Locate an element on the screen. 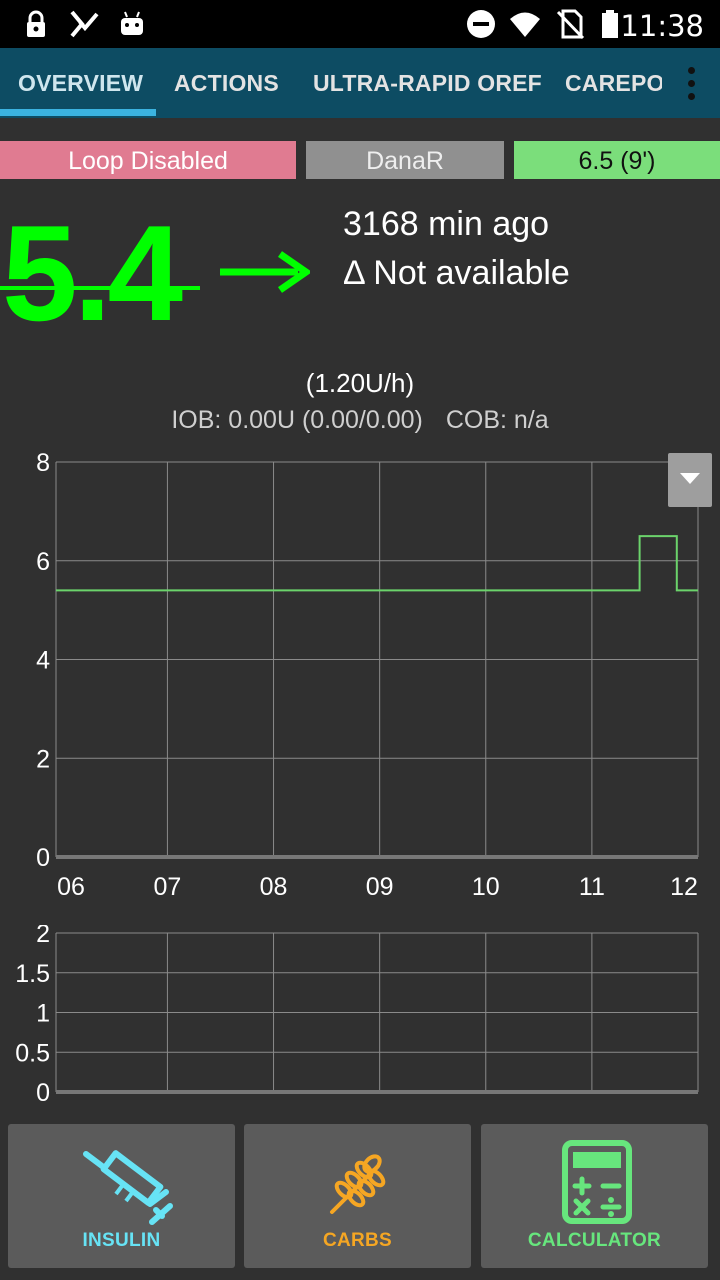 This screenshot has height=1280, width=720. y-tick-label: 1.5 is located at coordinates (32, 974).